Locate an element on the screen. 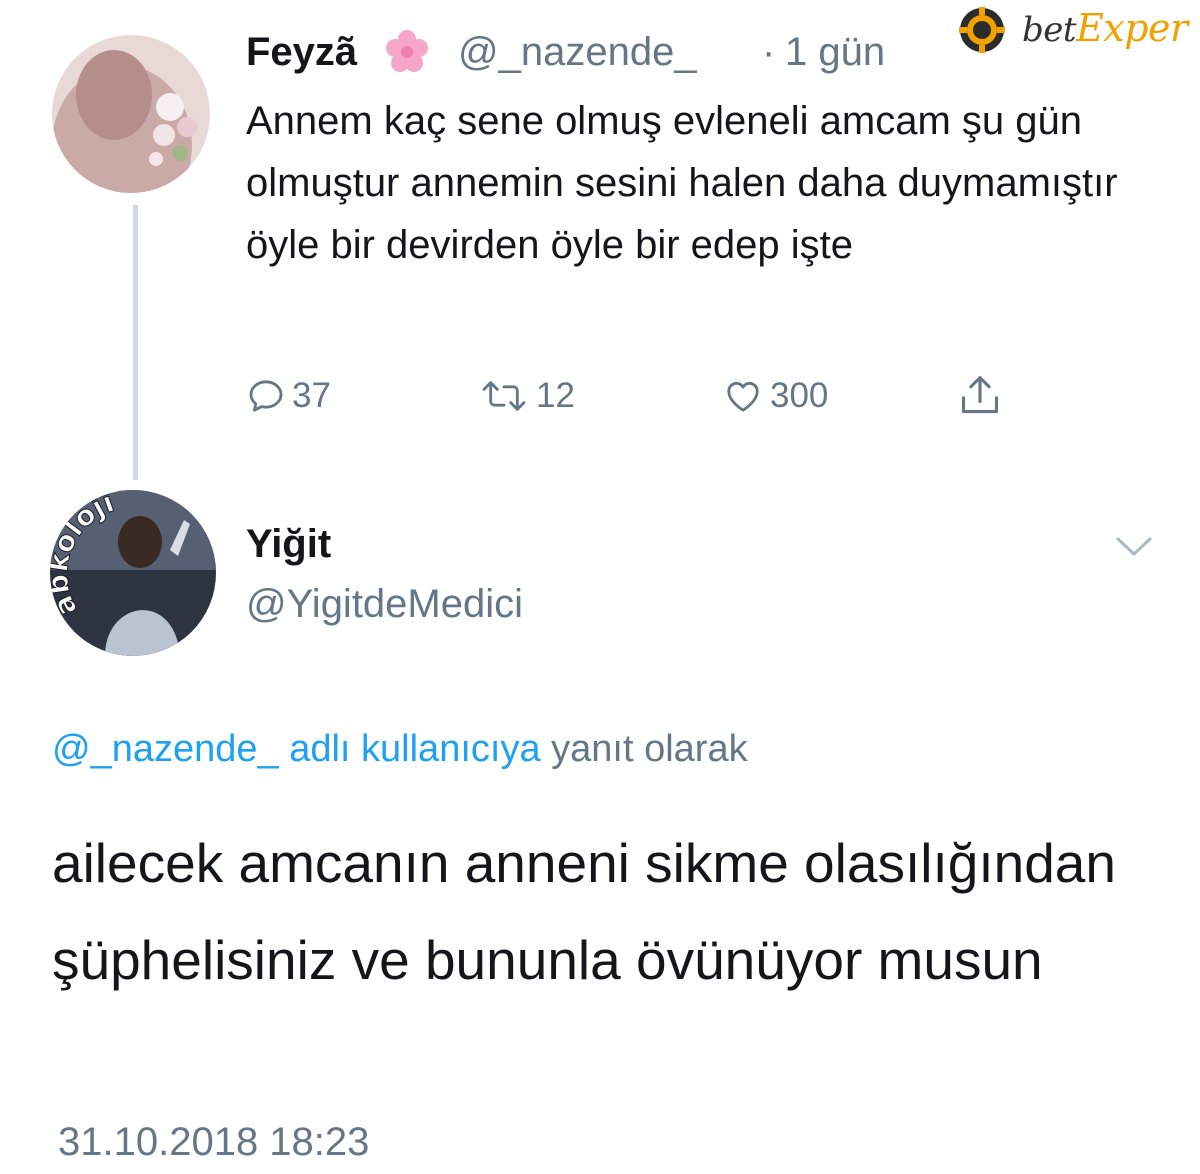  brand-name: betExper is located at coordinates (1105, 28).